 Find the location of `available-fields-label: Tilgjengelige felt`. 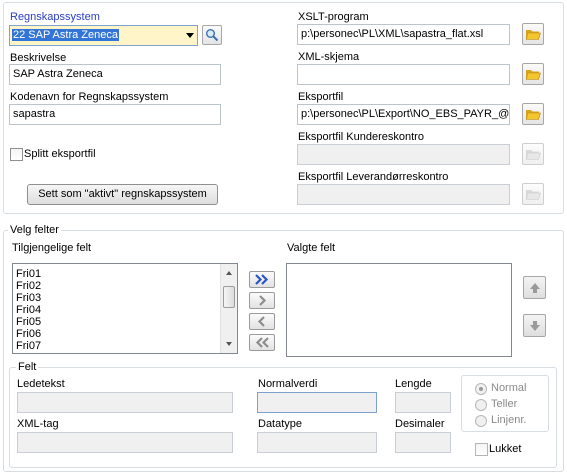

available-fields-label: Tilgjengelige felt is located at coordinates (52, 248).